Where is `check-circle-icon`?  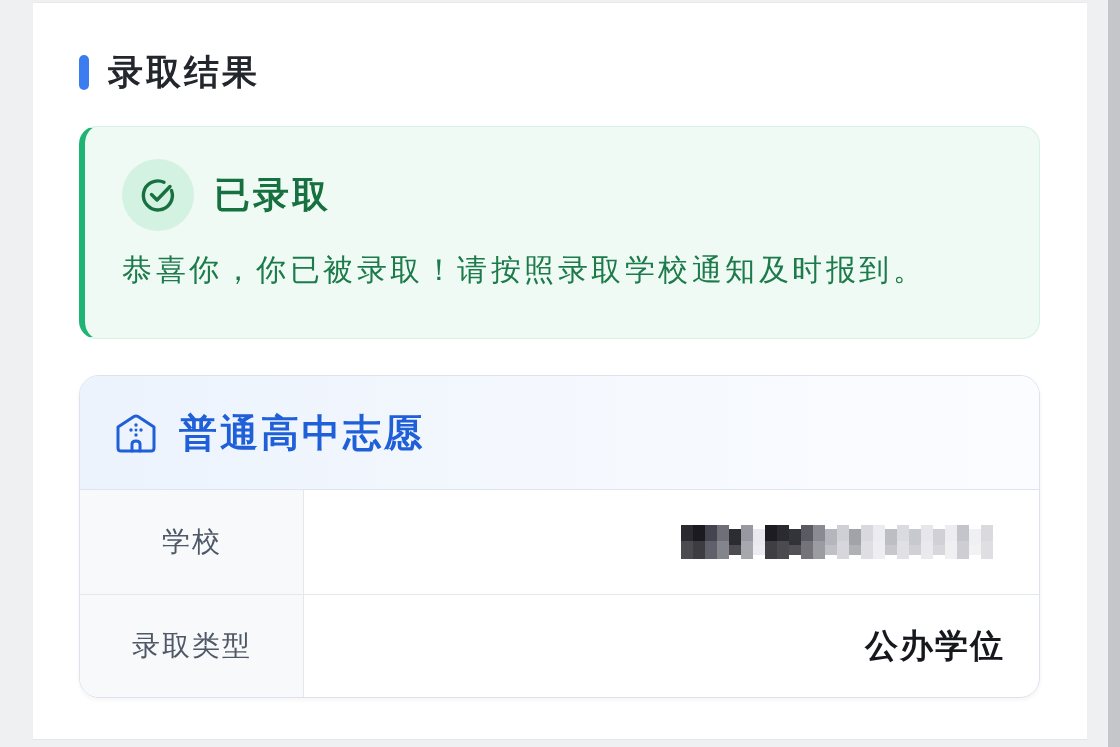
check-circle-icon is located at coordinates (158, 195).